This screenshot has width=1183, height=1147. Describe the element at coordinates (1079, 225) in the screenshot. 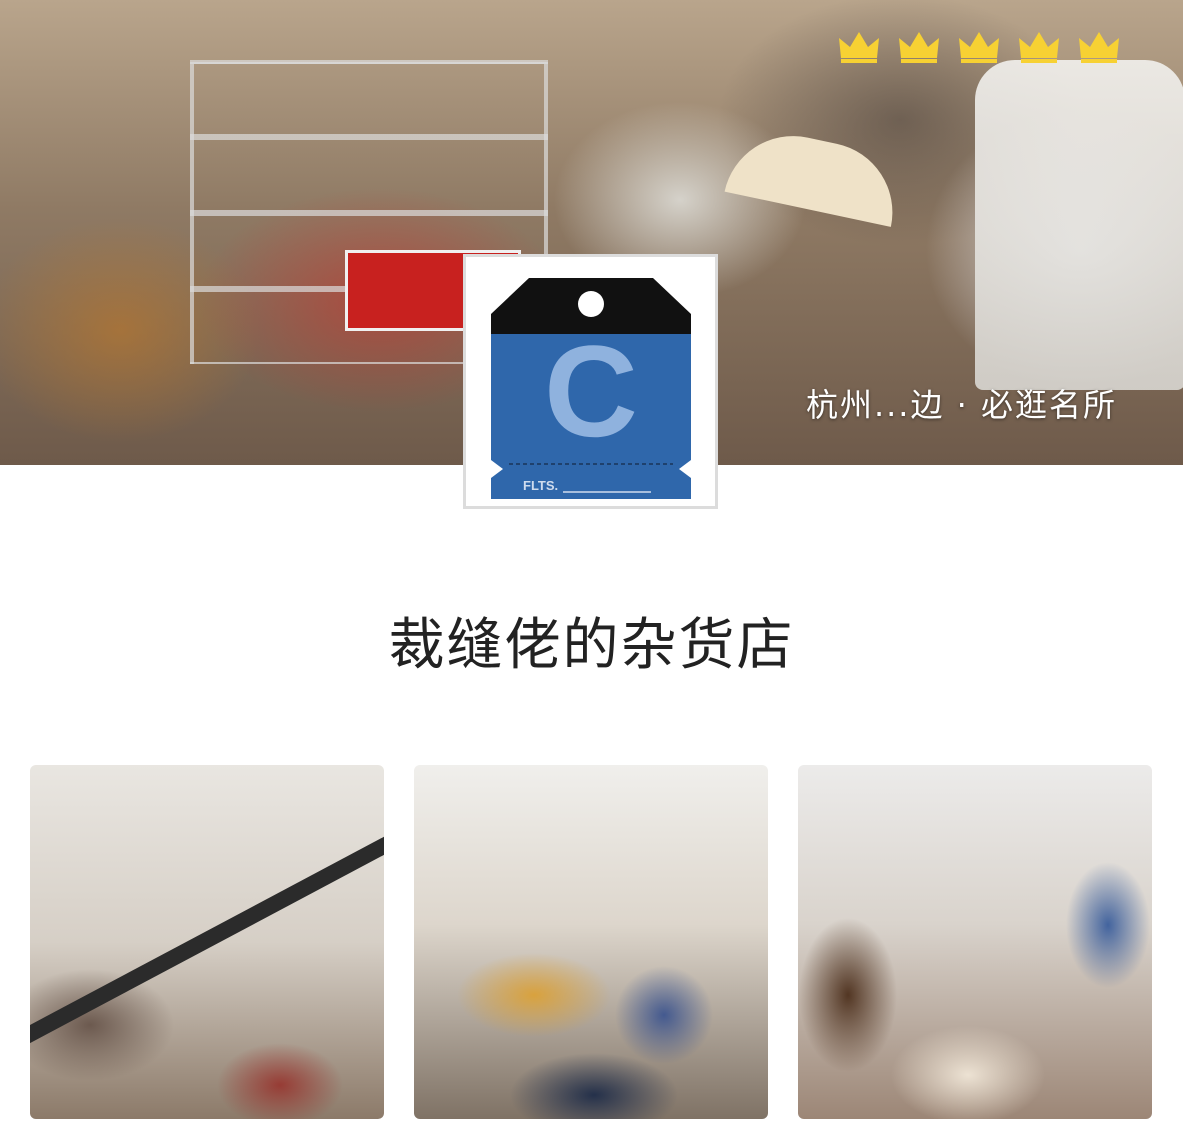

I see `jacket-image` at that location.